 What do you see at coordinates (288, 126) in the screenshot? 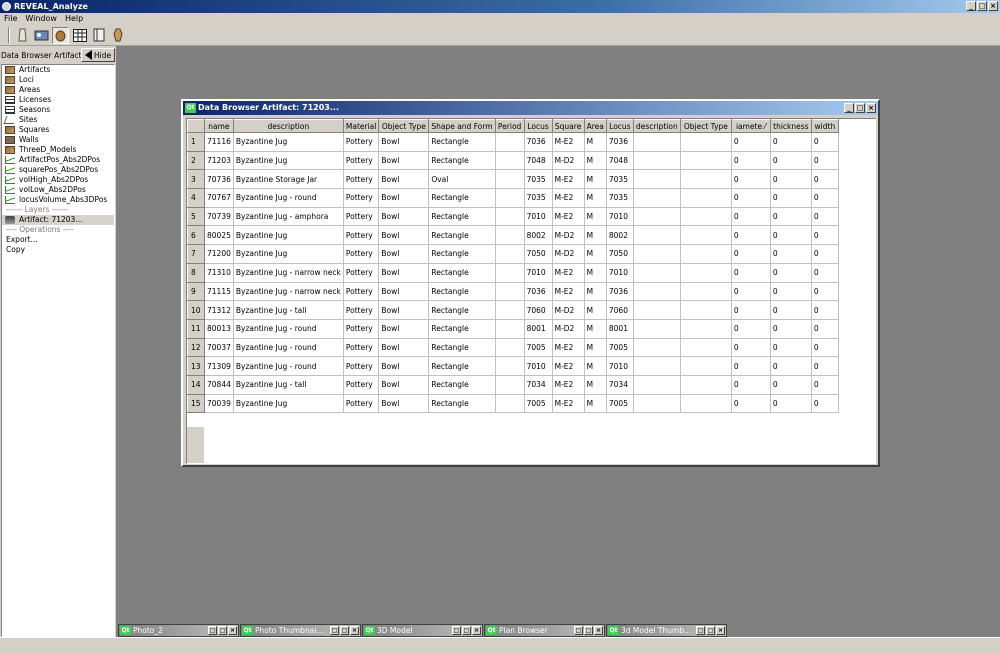
I see `column-header: description` at bounding box center [288, 126].